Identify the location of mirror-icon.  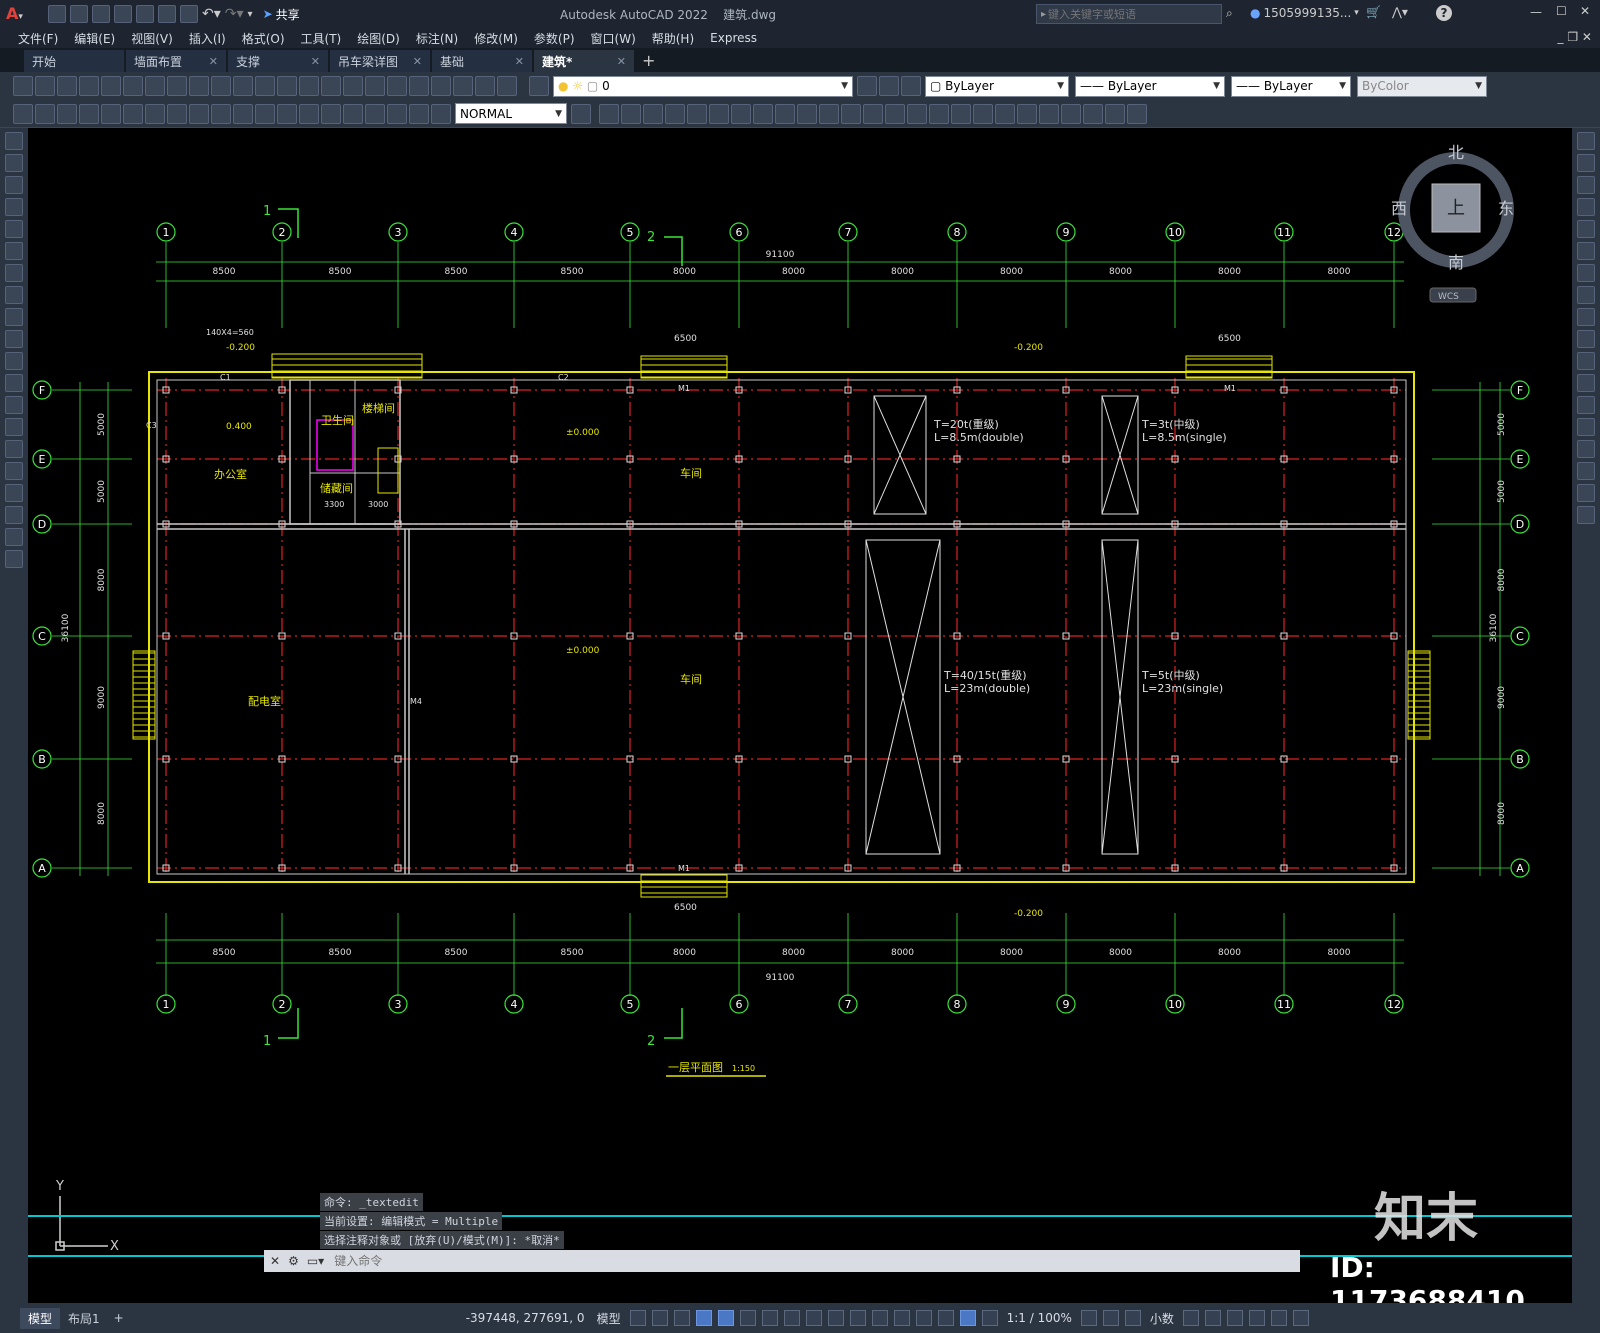
(1586, 185).